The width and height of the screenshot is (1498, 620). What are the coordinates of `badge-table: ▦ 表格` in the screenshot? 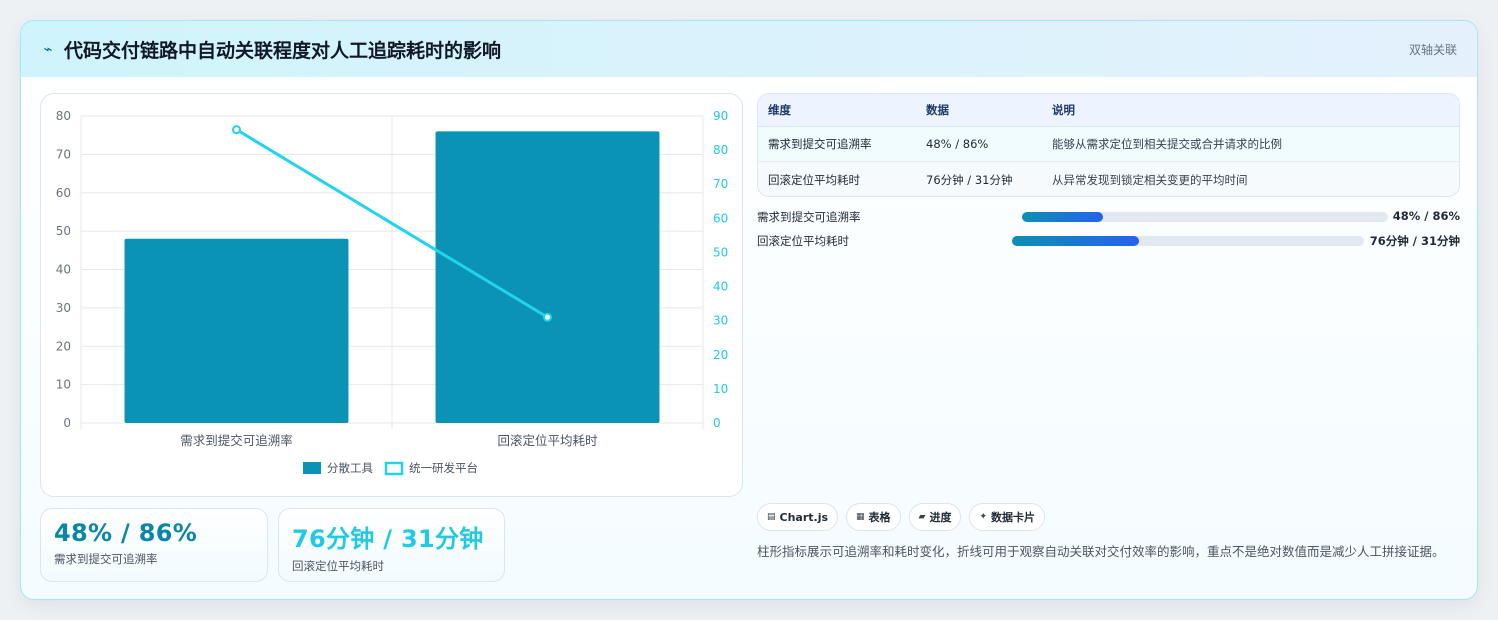 It's located at (873, 517).